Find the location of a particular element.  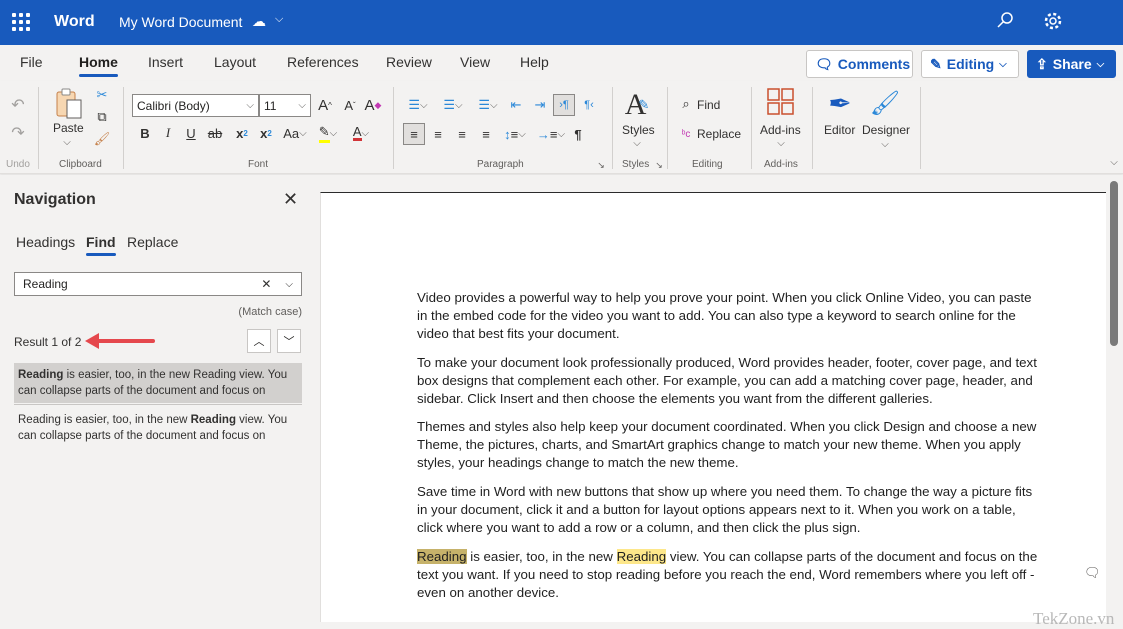

cut-icon: ✂ is located at coordinates (102, 95).